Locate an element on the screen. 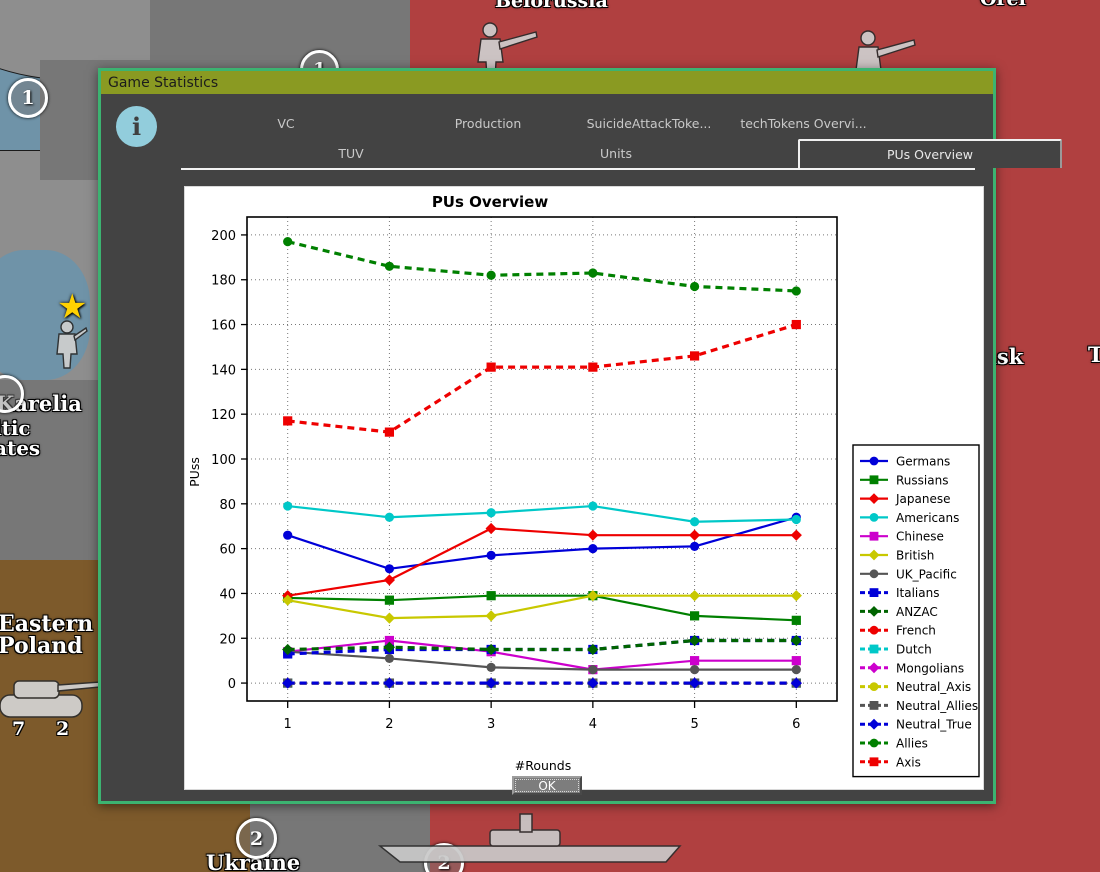 Image resolution: width=1100 pixels, height=872 pixels. battleship-unit-icon is located at coordinates (529, 838).